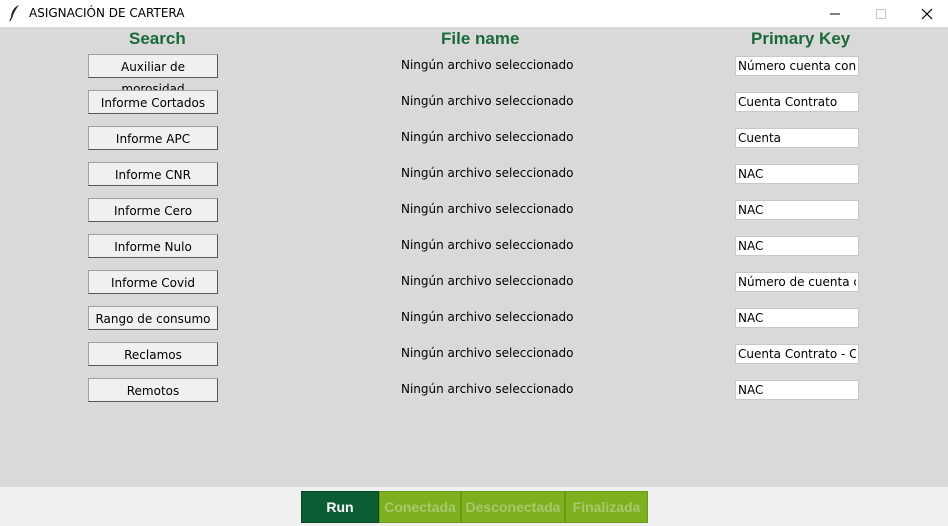 This screenshot has width=948, height=526. Describe the element at coordinates (15, 13) in the screenshot. I see `feather-icon` at that location.